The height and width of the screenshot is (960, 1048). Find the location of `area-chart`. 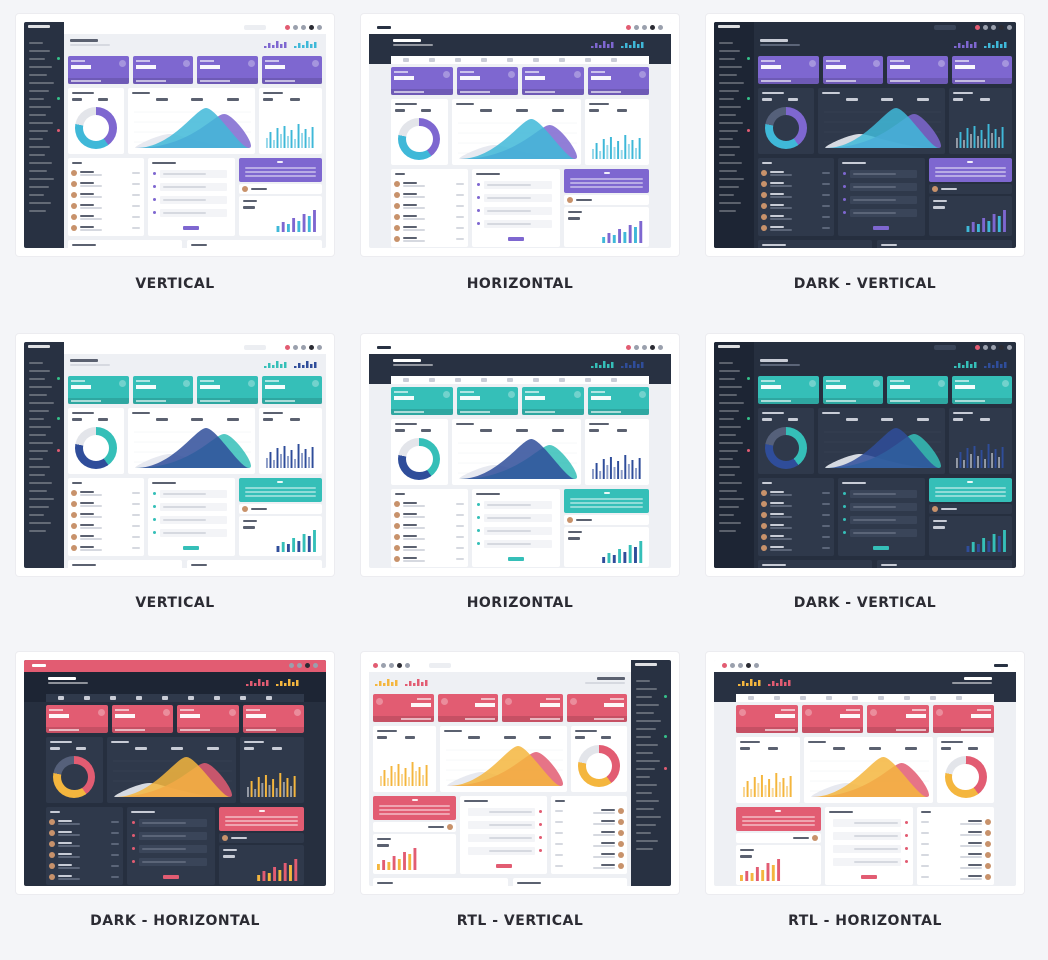

area-chart is located at coordinates (882, 128).